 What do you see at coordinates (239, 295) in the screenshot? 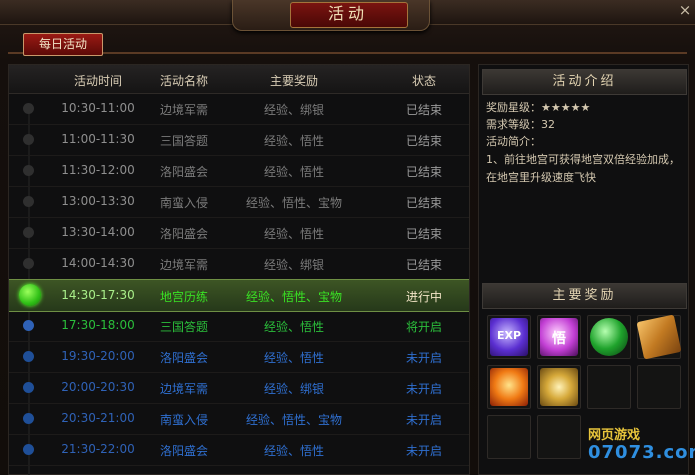
I see `table-row: 14:30-17:30 地宫历练 经验、悟性、宝物 进行中` at bounding box center [239, 295].